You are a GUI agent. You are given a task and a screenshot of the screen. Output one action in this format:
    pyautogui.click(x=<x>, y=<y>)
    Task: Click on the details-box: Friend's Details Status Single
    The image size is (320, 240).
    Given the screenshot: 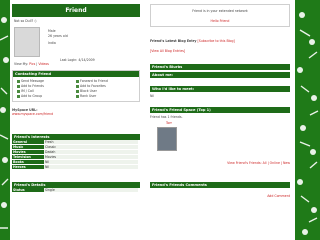 What is the action you would take?
    pyautogui.click(x=76, y=187)
    